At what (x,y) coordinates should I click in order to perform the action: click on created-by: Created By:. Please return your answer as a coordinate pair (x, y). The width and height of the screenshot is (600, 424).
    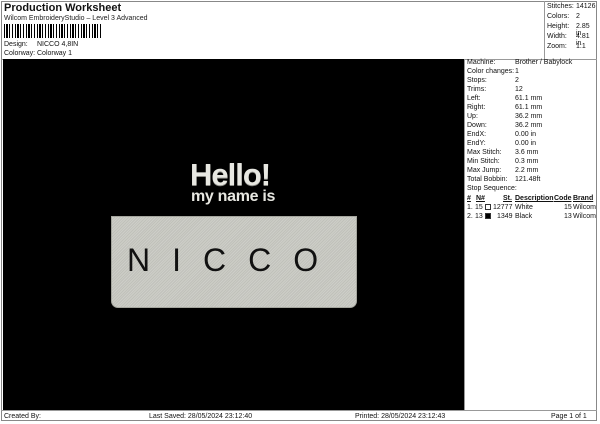
    Looking at the image, I should click on (22, 416).